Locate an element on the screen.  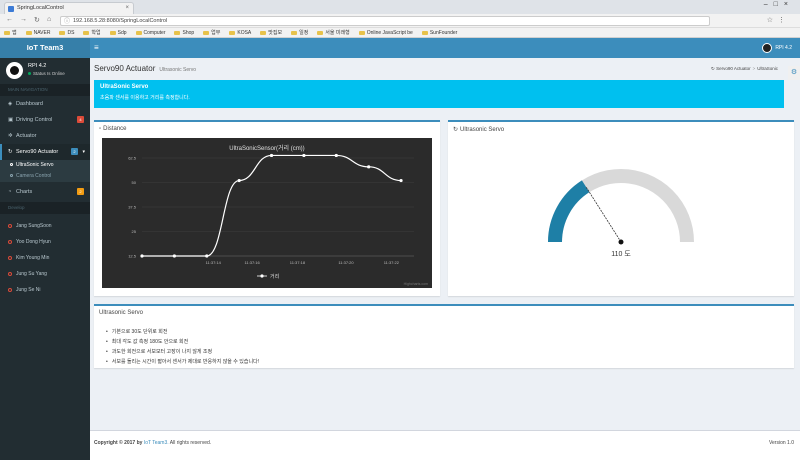
sidebar-subitem-camera-control: Camera Control is located at coordinates (45, 176).